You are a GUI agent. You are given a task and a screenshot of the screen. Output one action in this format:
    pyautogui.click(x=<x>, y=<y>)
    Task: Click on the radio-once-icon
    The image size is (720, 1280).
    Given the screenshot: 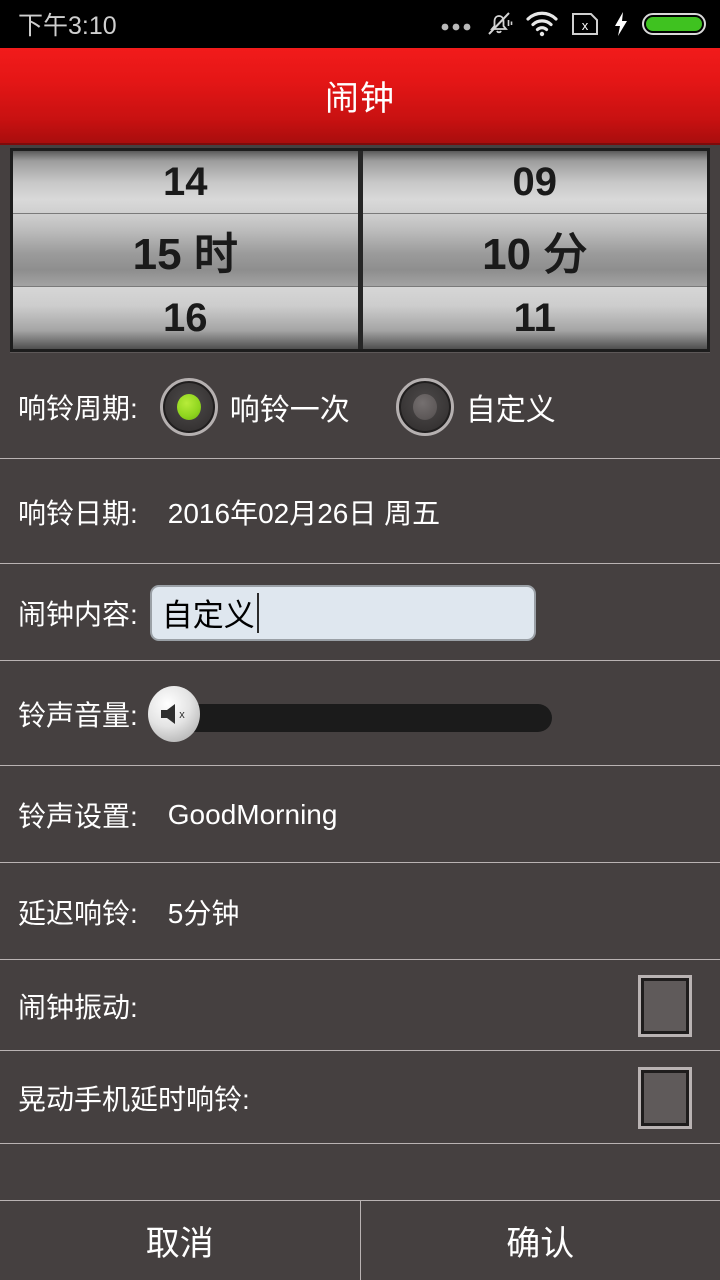 What is the action you would take?
    pyautogui.click(x=188, y=406)
    